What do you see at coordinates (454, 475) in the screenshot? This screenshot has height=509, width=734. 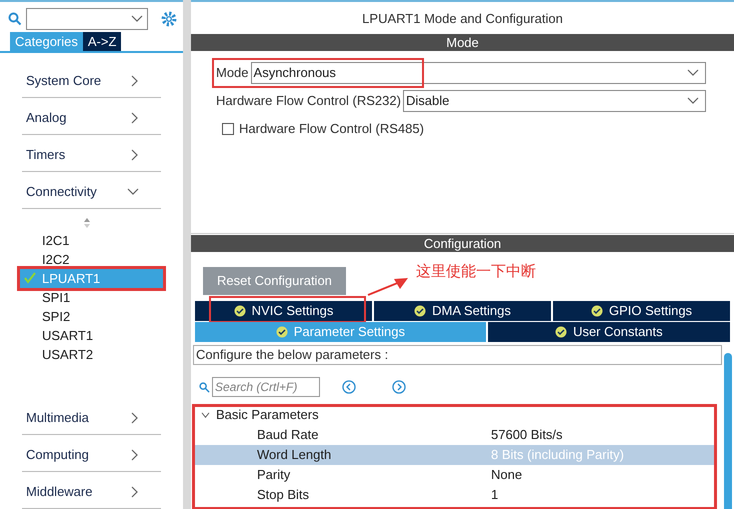 I see `parameter-row: Parity None` at bounding box center [454, 475].